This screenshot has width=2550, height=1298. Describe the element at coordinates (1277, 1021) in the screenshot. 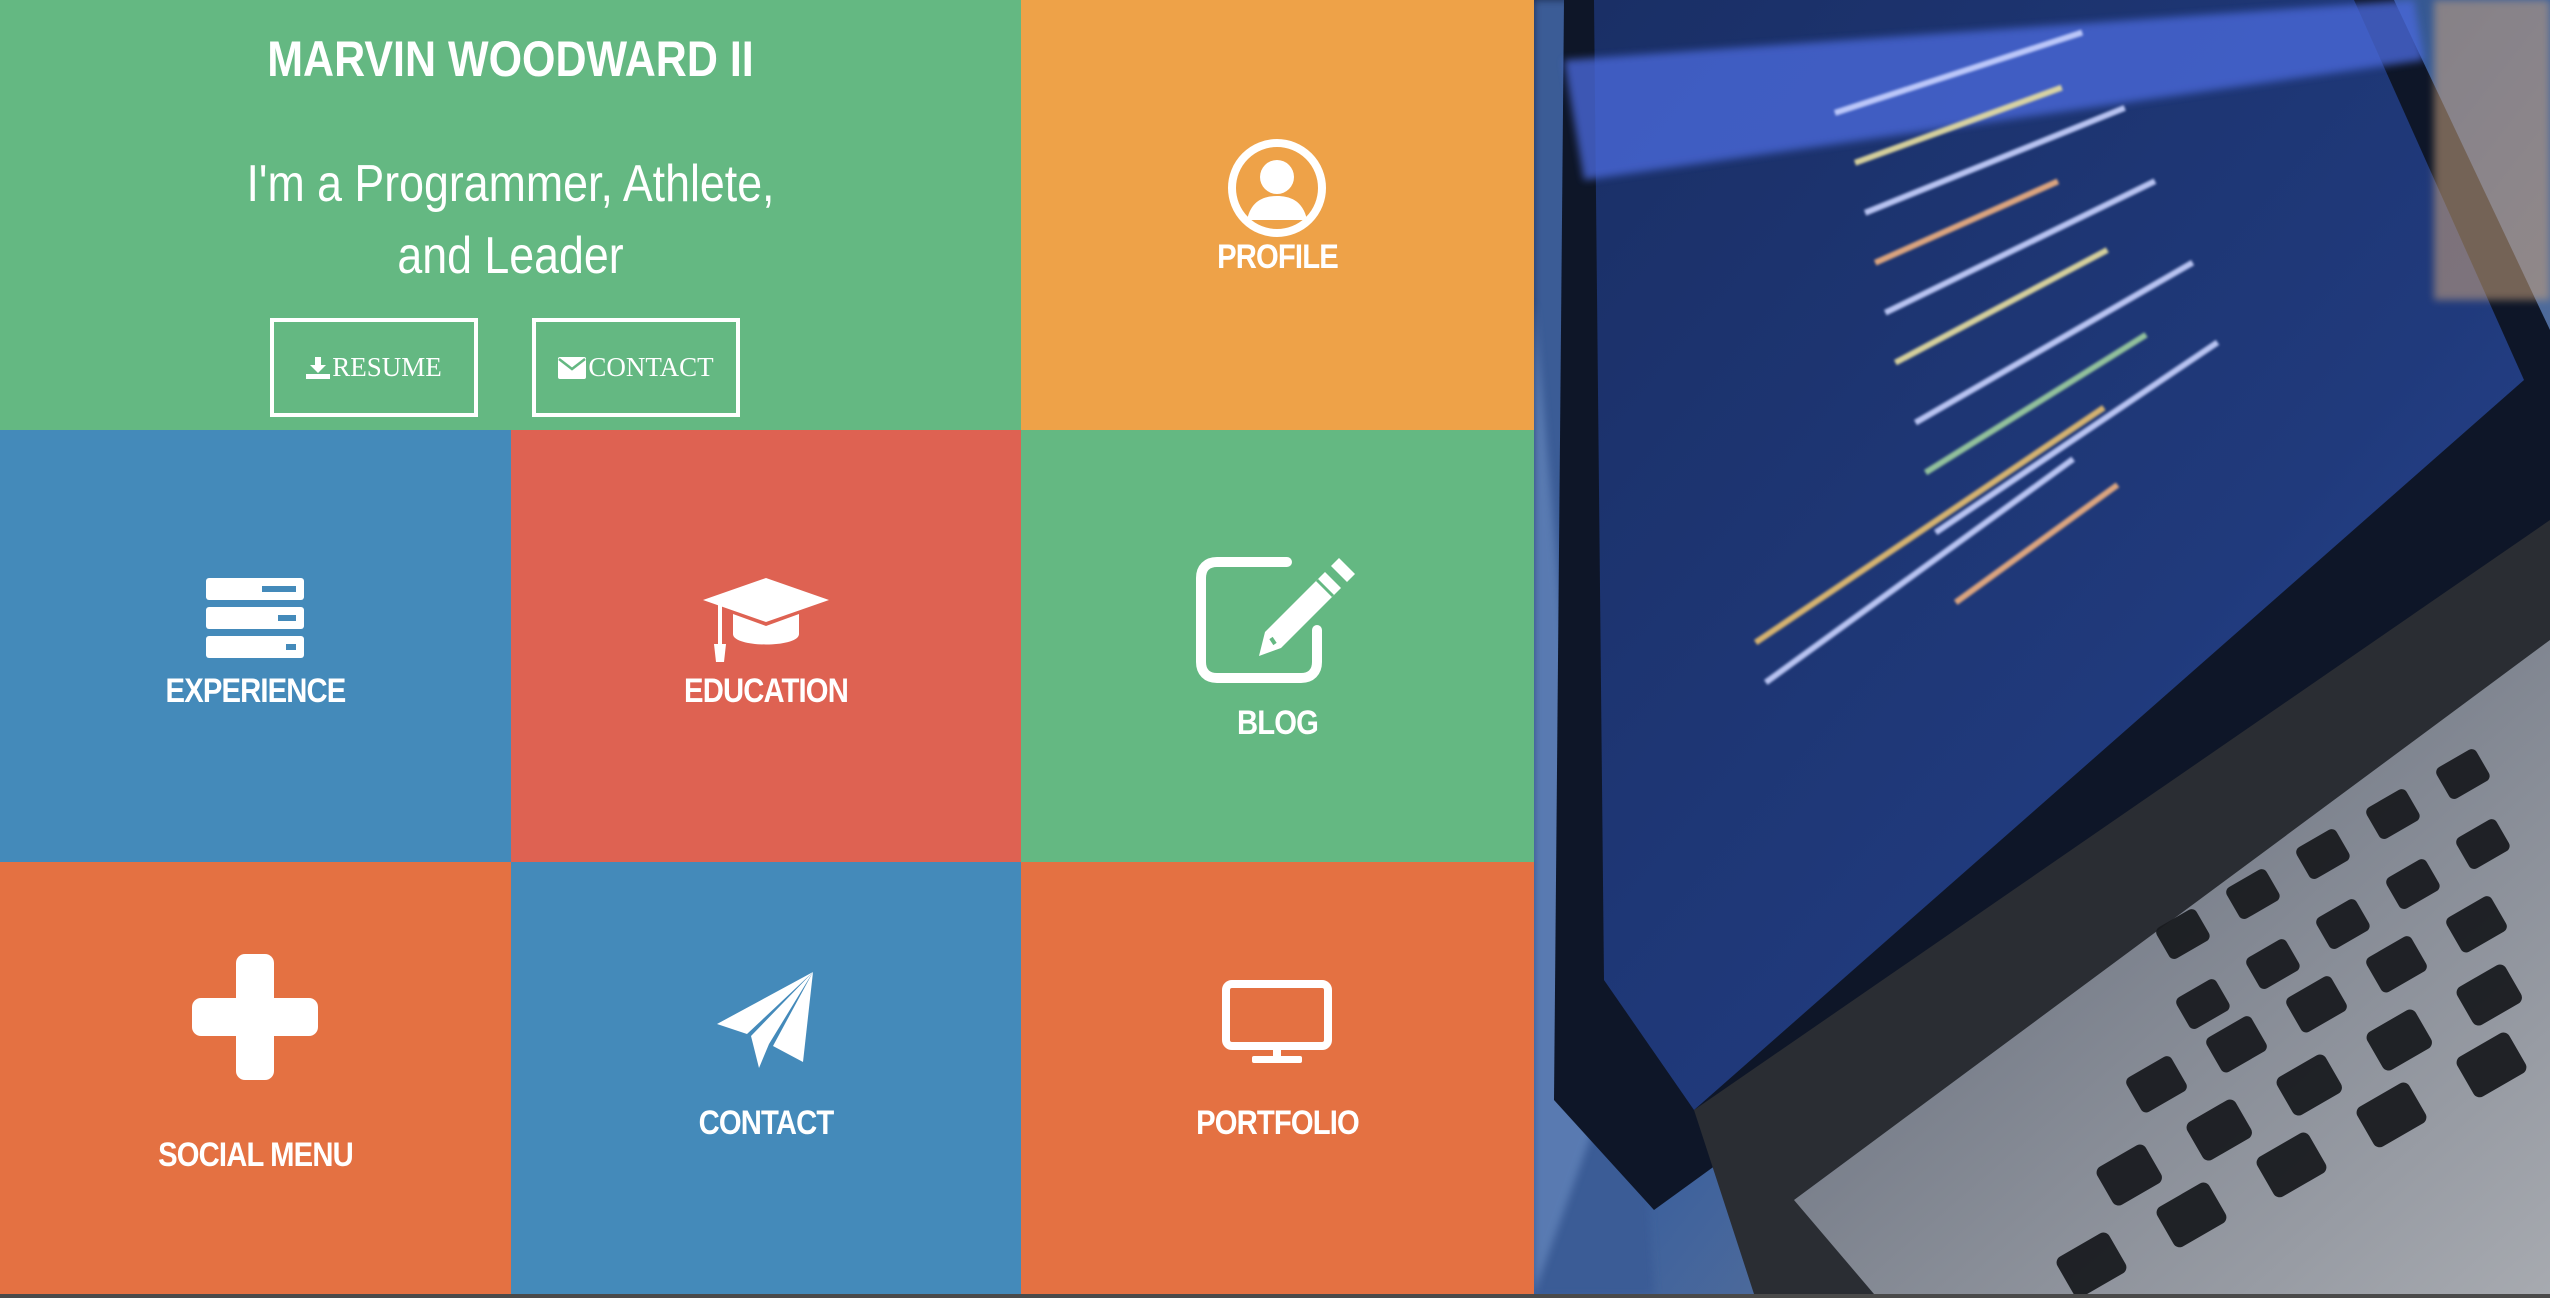

I see `monitor-icon` at that location.